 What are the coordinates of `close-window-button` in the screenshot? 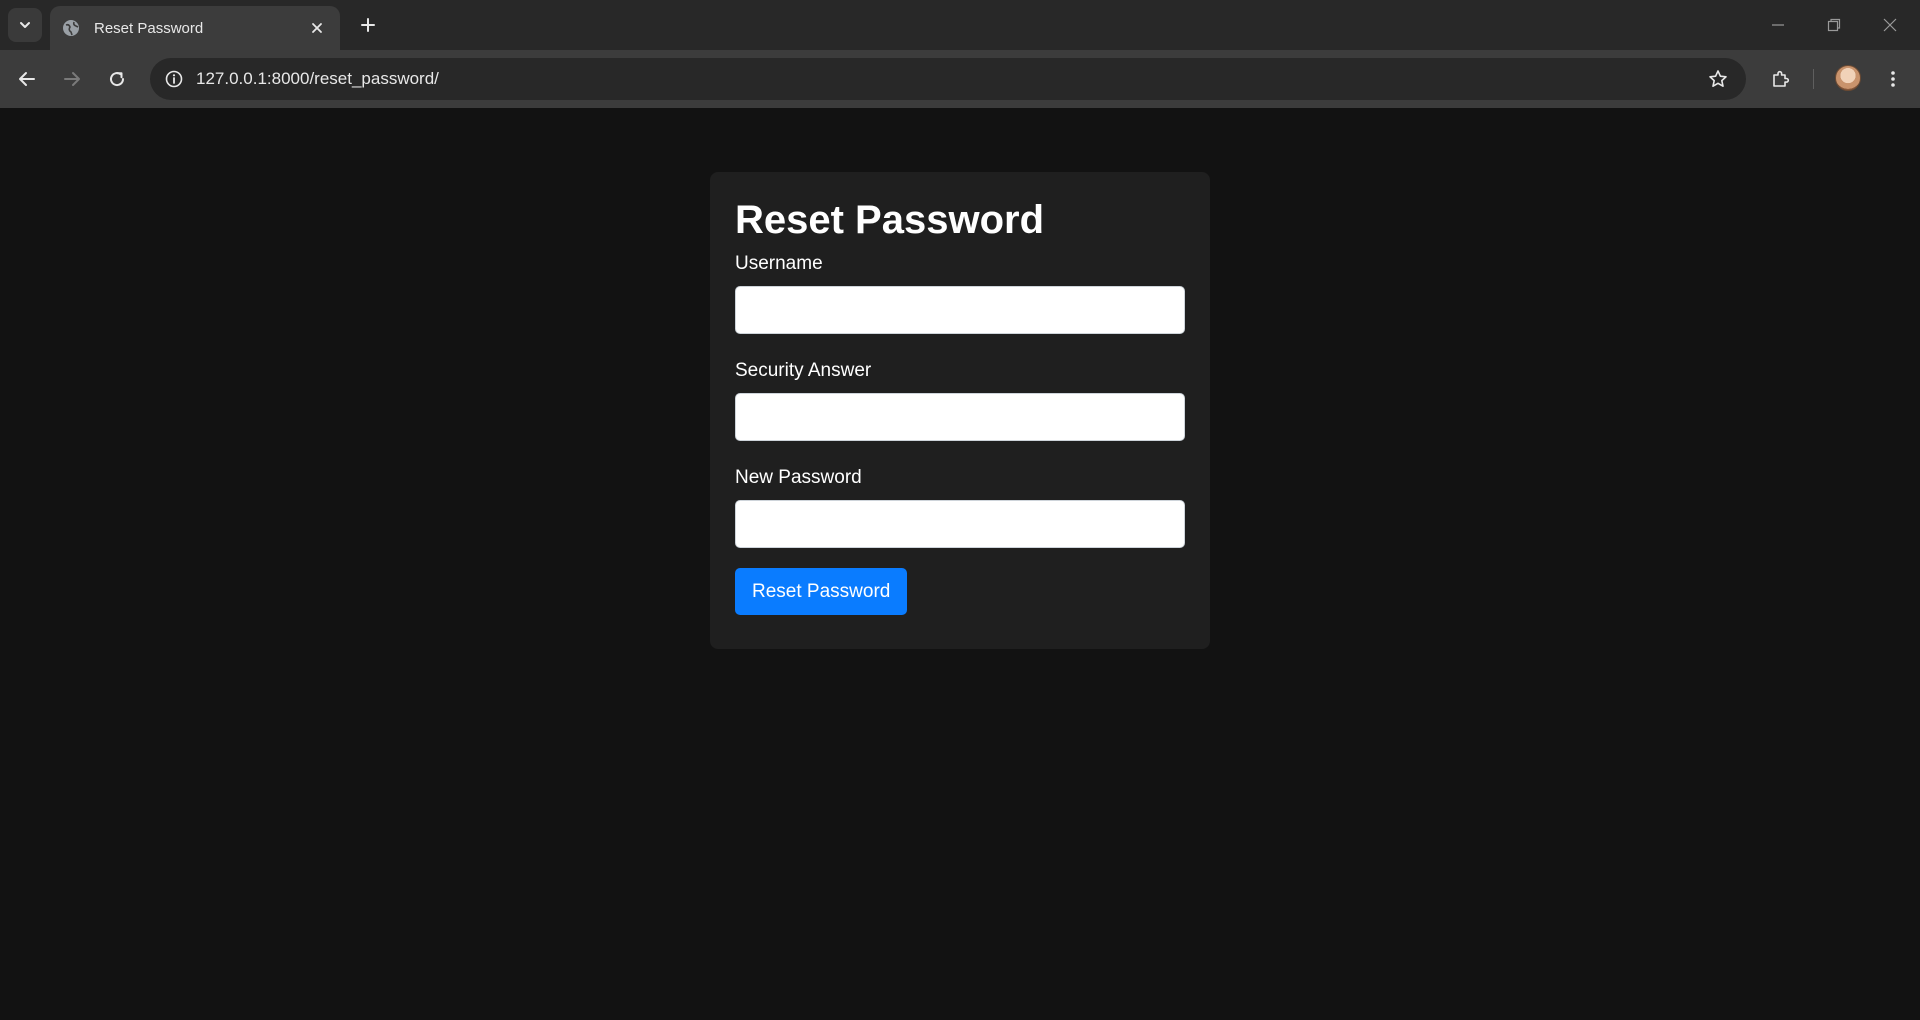 It's located at (1890, 25).